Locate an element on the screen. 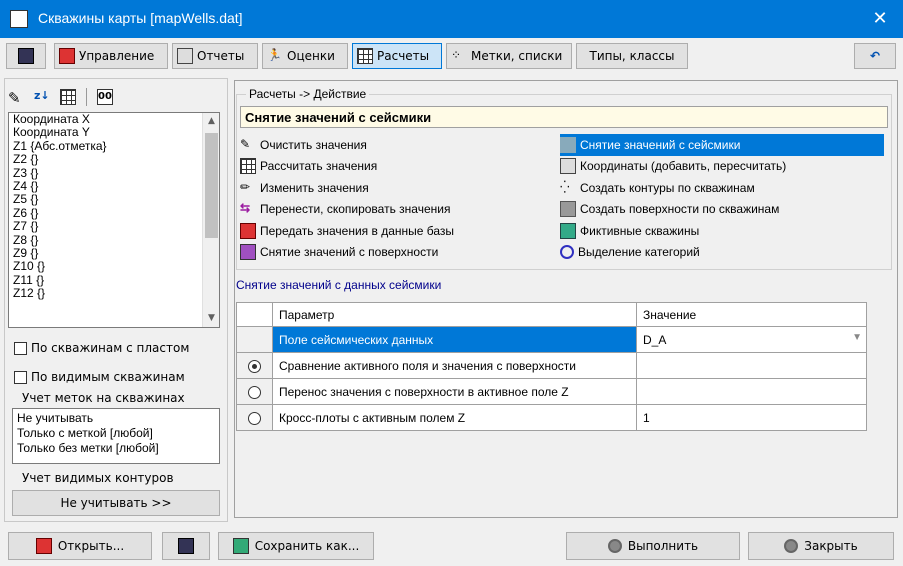 This screenshot has height=566, width=903. sort-az-icon: z↓ is located at coordinates (42, 97).